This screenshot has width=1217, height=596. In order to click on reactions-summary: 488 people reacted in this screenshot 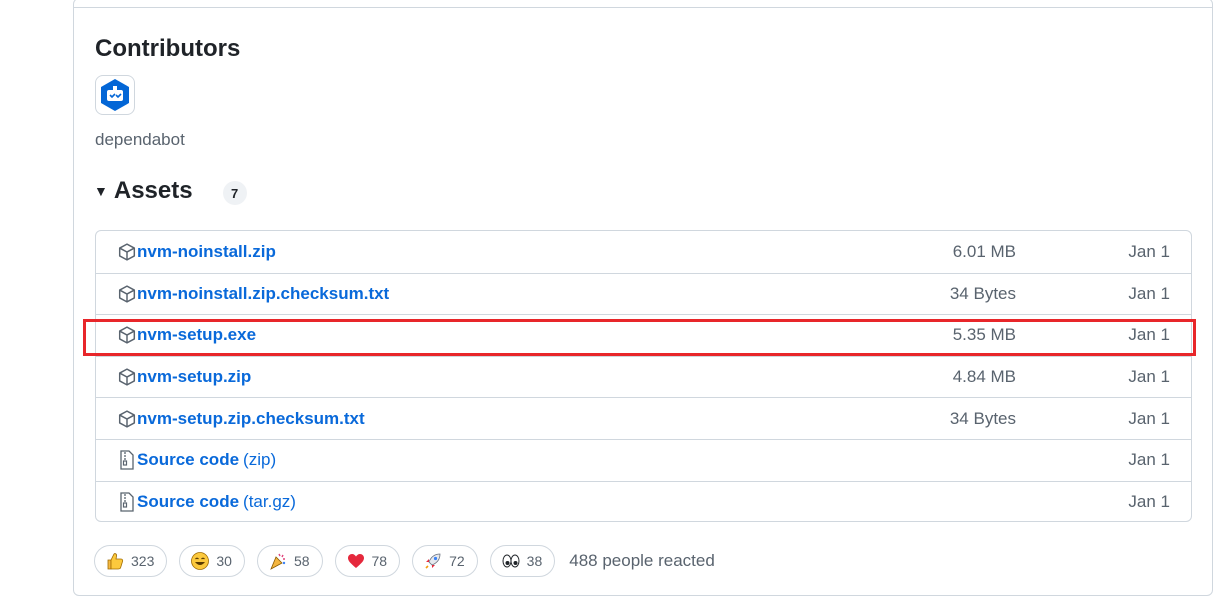, I will do `click(642, 560)`.